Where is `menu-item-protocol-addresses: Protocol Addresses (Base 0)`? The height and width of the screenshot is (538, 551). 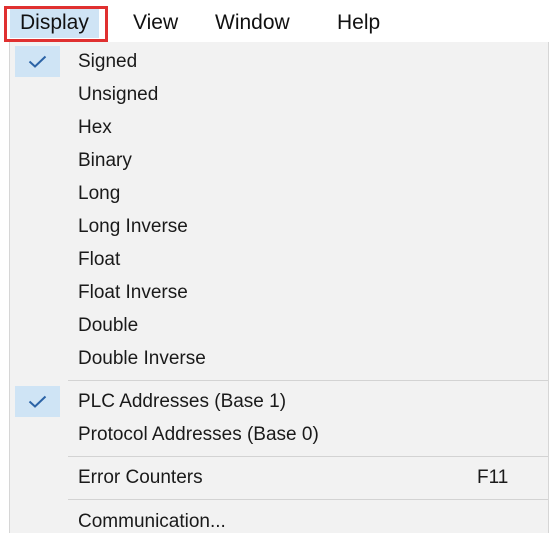 menu-item-protocol-addresses: Protocol Addresses (Base 0) is located at coordinates (279, 434).